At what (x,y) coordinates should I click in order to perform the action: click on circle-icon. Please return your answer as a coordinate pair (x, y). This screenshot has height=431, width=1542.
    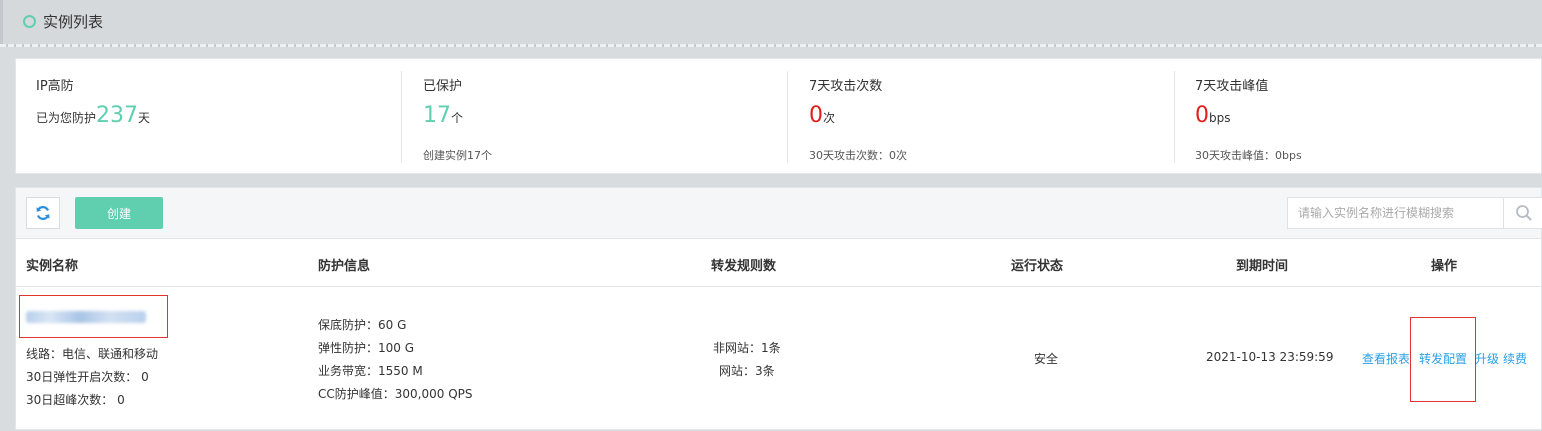
    Looking at the image, I should click on (29, 21).